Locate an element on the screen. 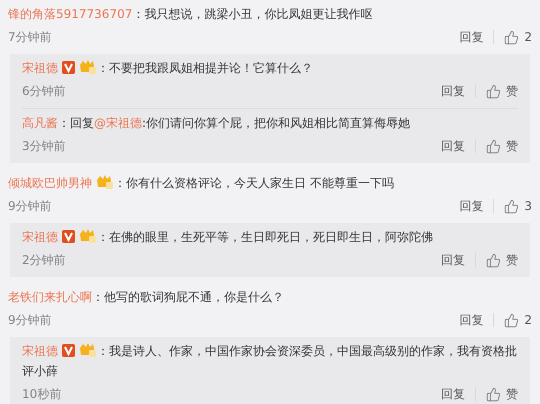 This screenshot has height=404, width=540. username-link: 锋的角落5917736707 is located at coordinates (70, 14).